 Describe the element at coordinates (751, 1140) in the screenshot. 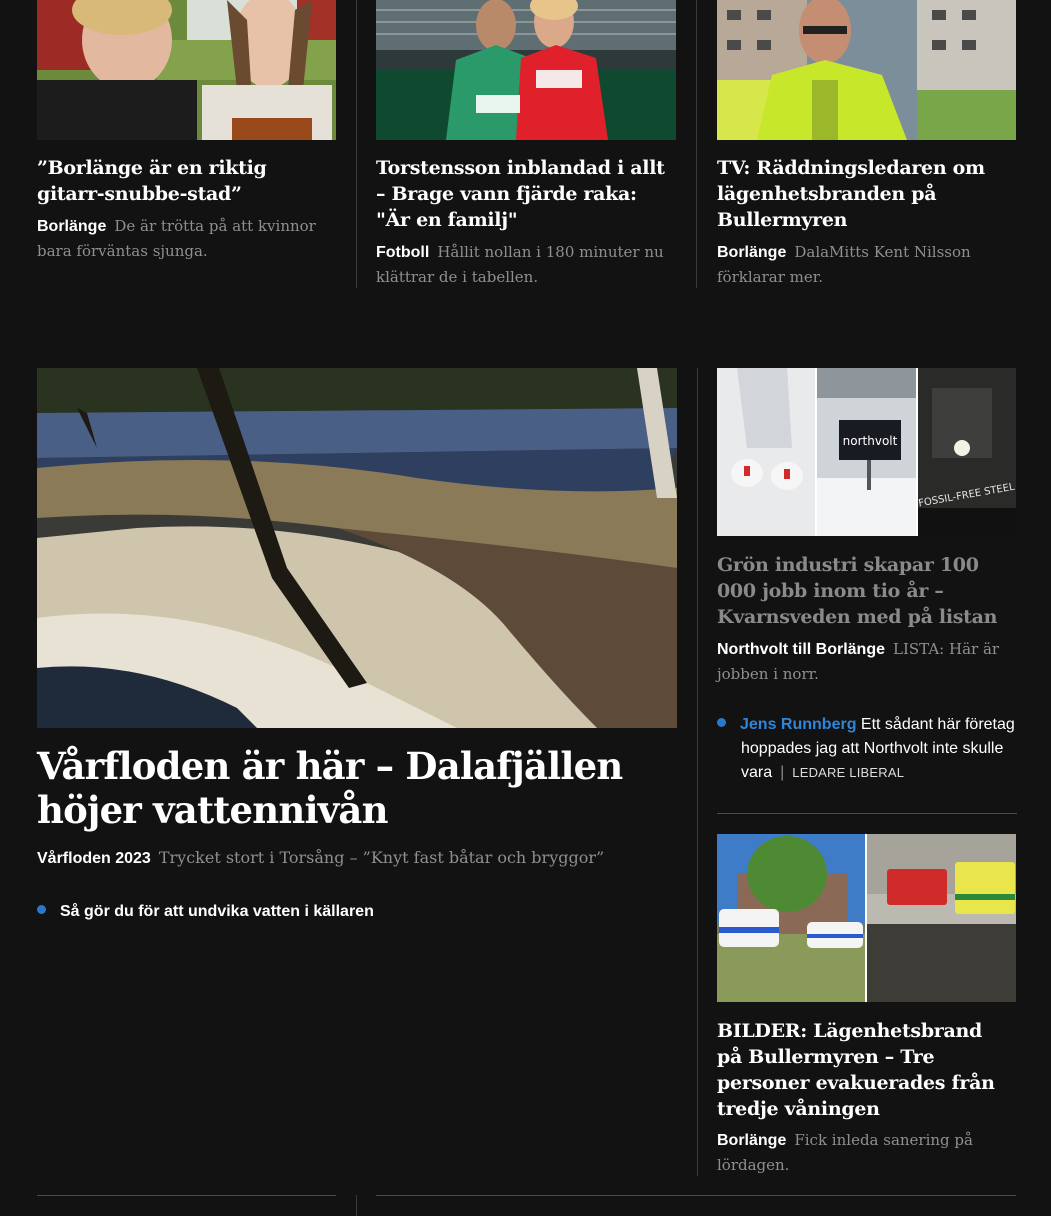

I see `side-article-category: Borlänge` at that location.